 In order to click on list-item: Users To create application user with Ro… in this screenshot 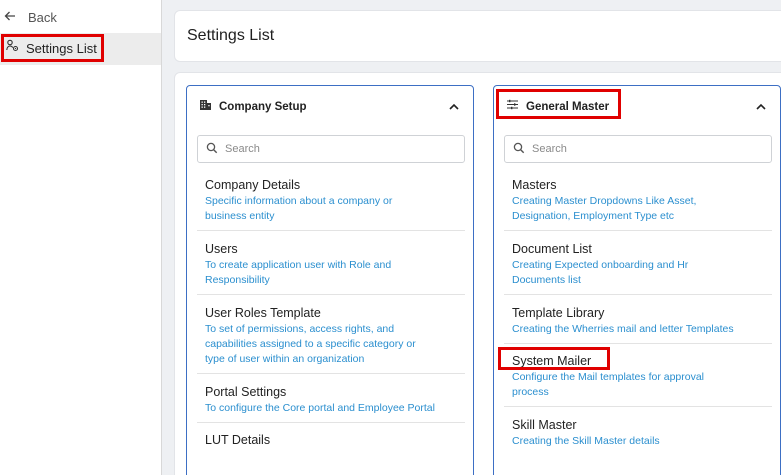, I will do `click(335, 264)`.